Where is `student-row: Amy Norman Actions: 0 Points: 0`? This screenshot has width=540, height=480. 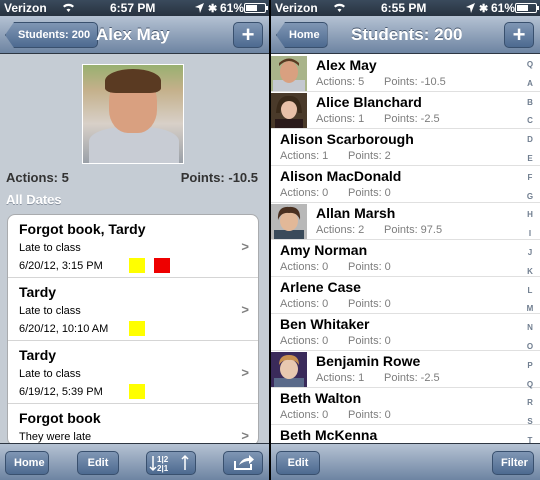
student-row: Amy Norman Actions: 0 Points: 0 is located at coordinates (405, 258).